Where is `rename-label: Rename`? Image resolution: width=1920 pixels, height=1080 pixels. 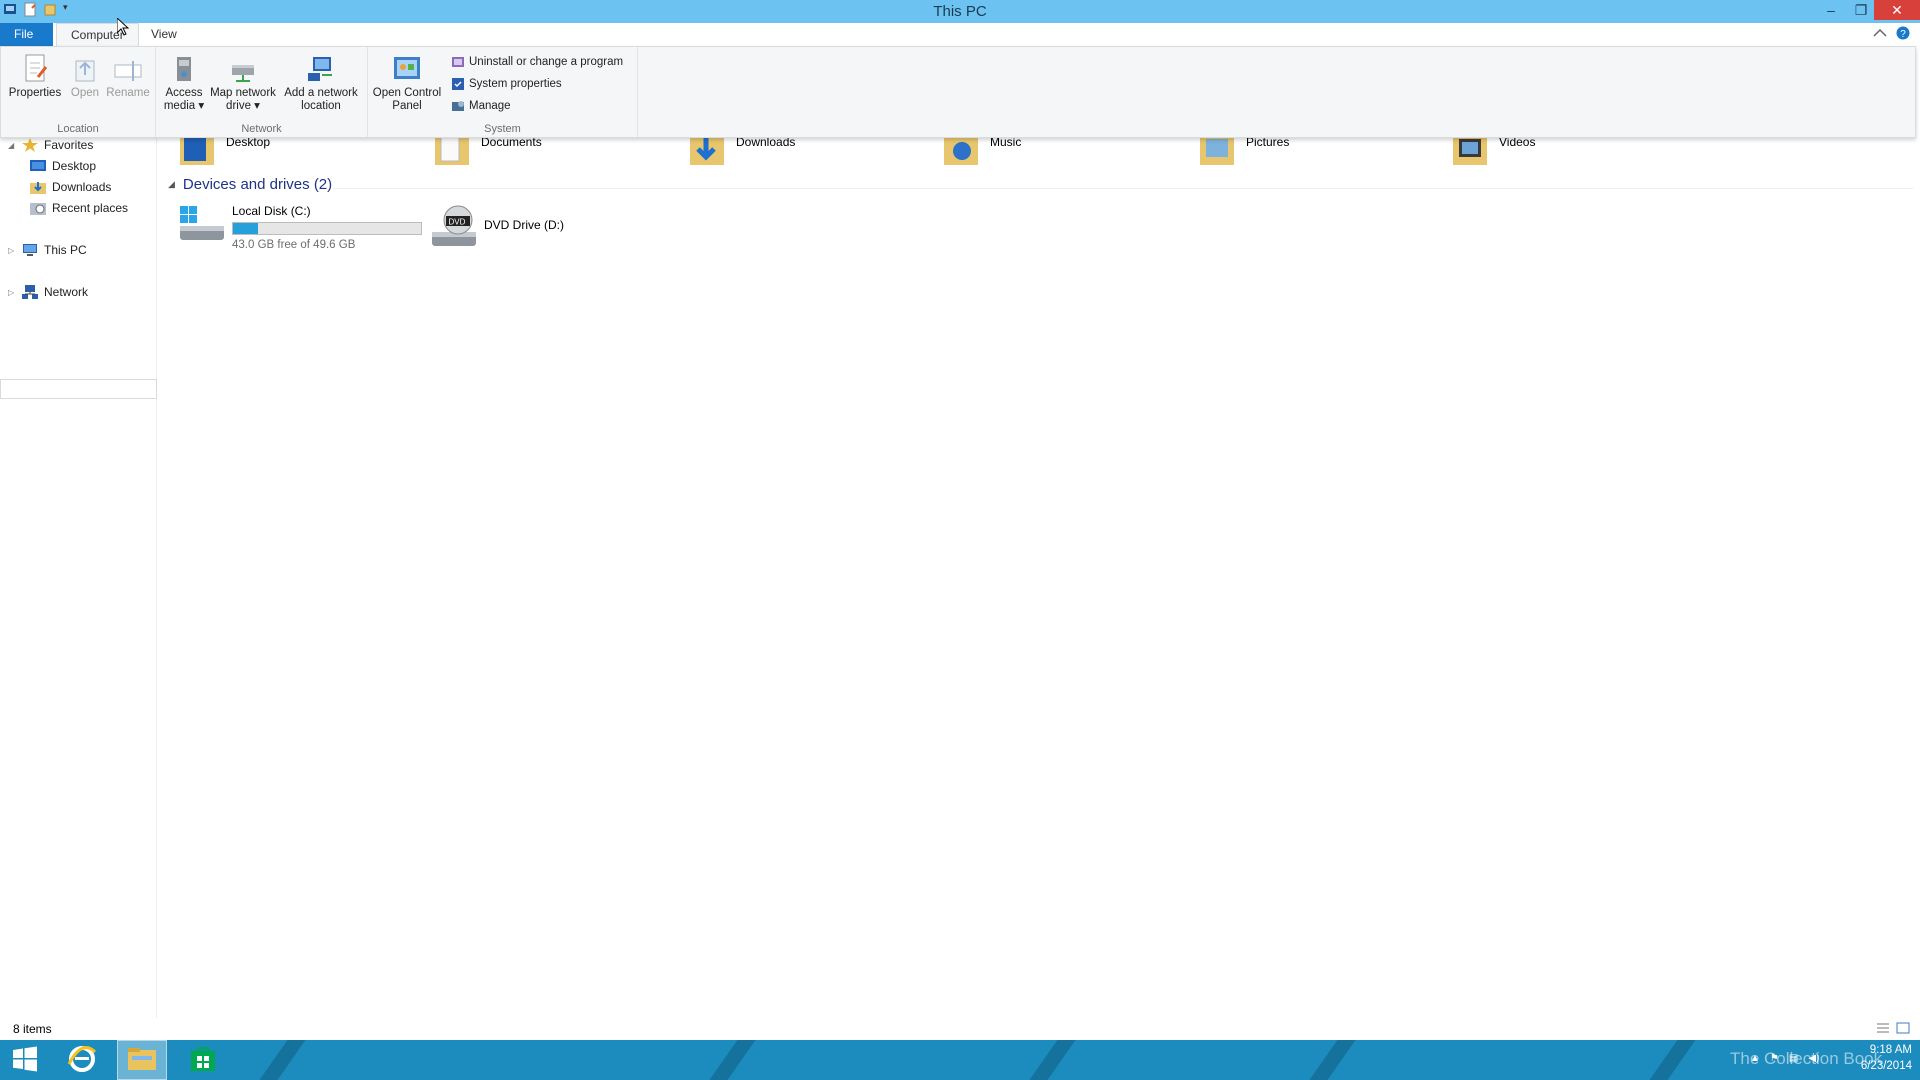
rename-label: Rename is located at coordinates (128, 93).